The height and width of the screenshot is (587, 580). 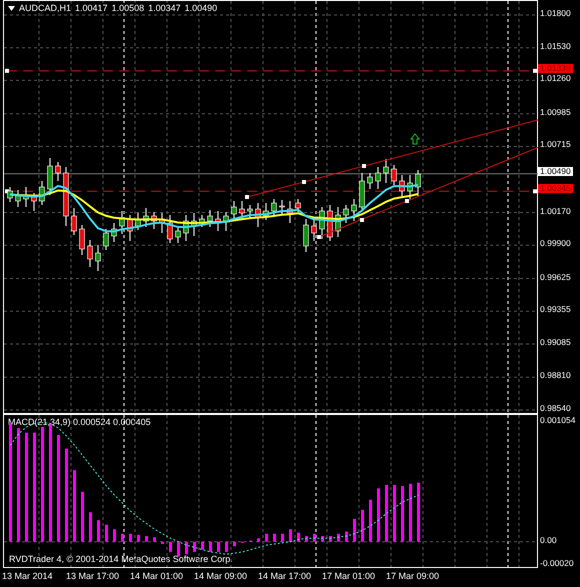 What do you see at coordinates (555, 211) in the screenshot?
I see `price-axis-label: 1.00170` at bounding box center [555, 211].